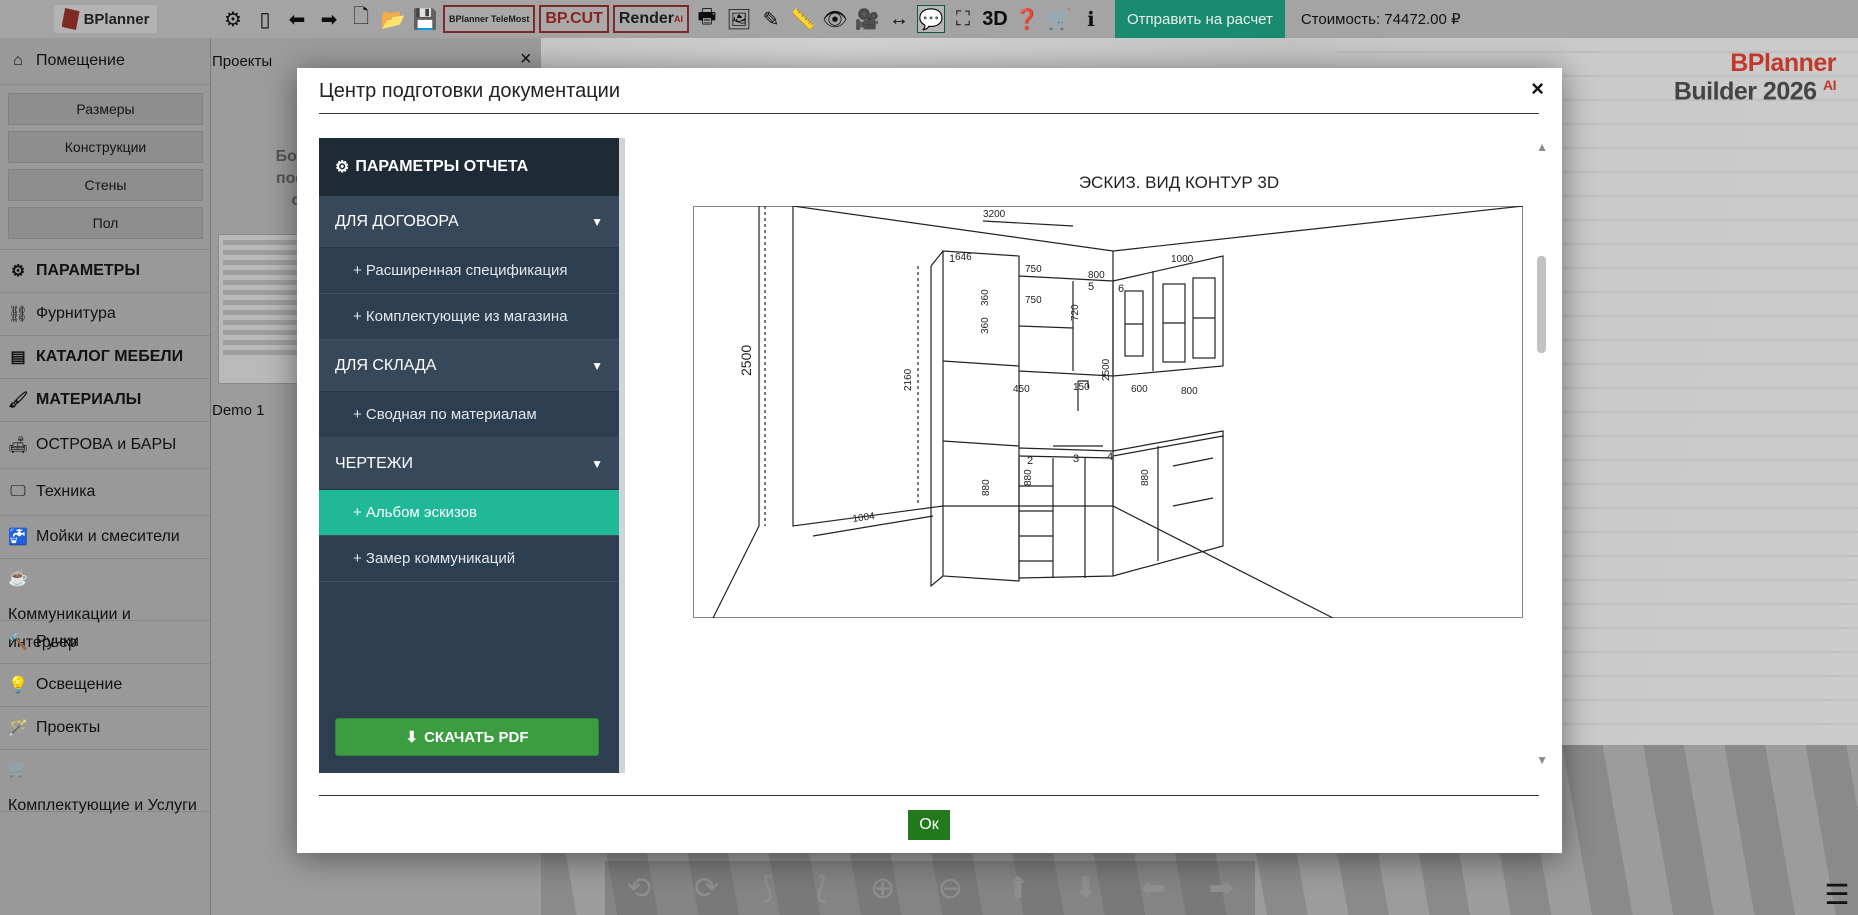  Describe the element at coordinates (1027, 19) in the screenshot. I see `help-icon: ❓` at that location.